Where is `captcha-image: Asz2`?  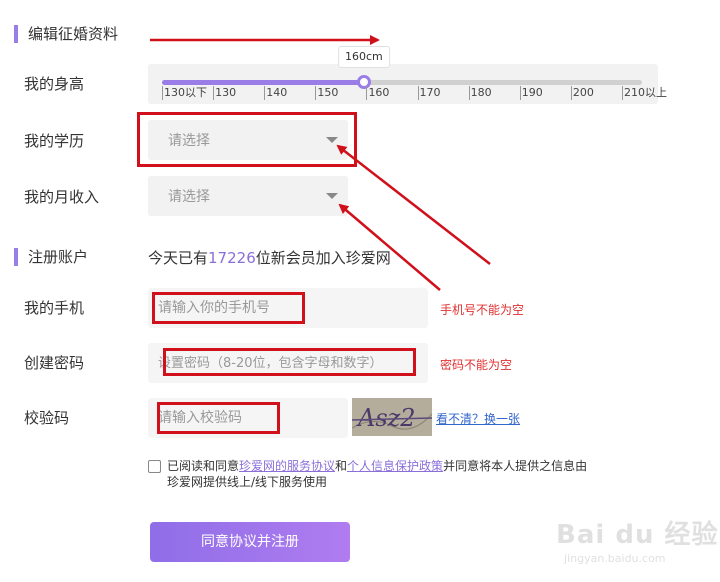
captcha-image: Asz2 is located at coordinates (392, 417).